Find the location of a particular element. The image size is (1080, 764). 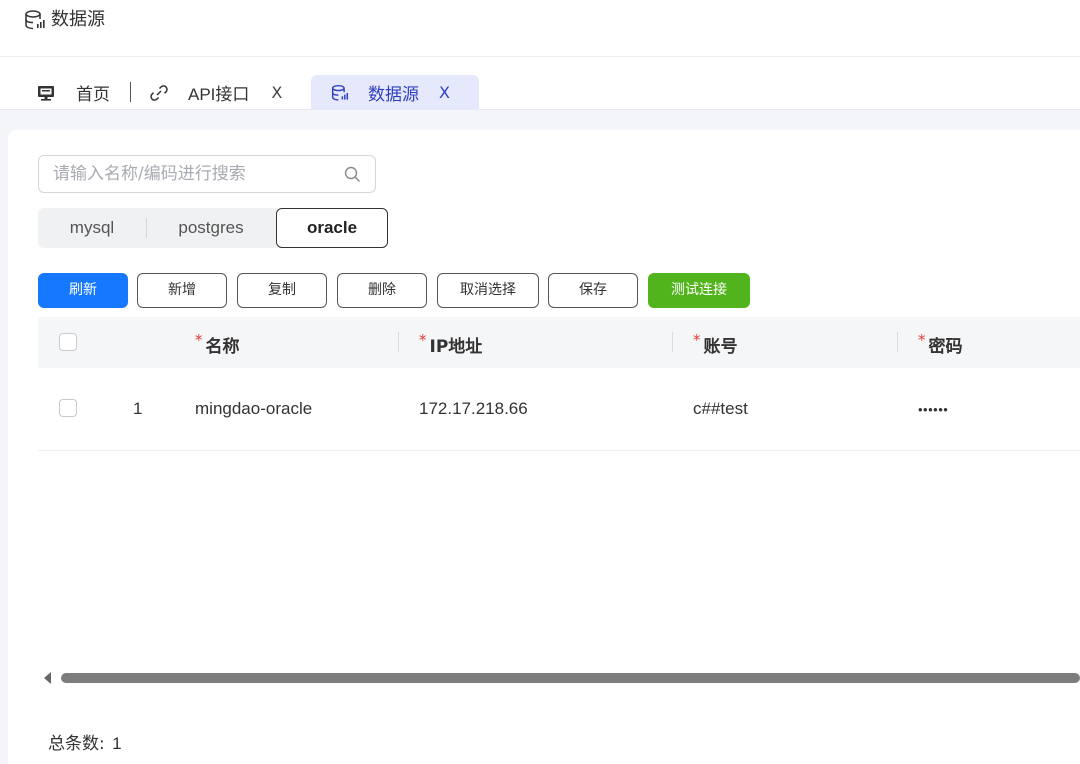

db-type-postgres: postgres is located at coordinates (211, 228).